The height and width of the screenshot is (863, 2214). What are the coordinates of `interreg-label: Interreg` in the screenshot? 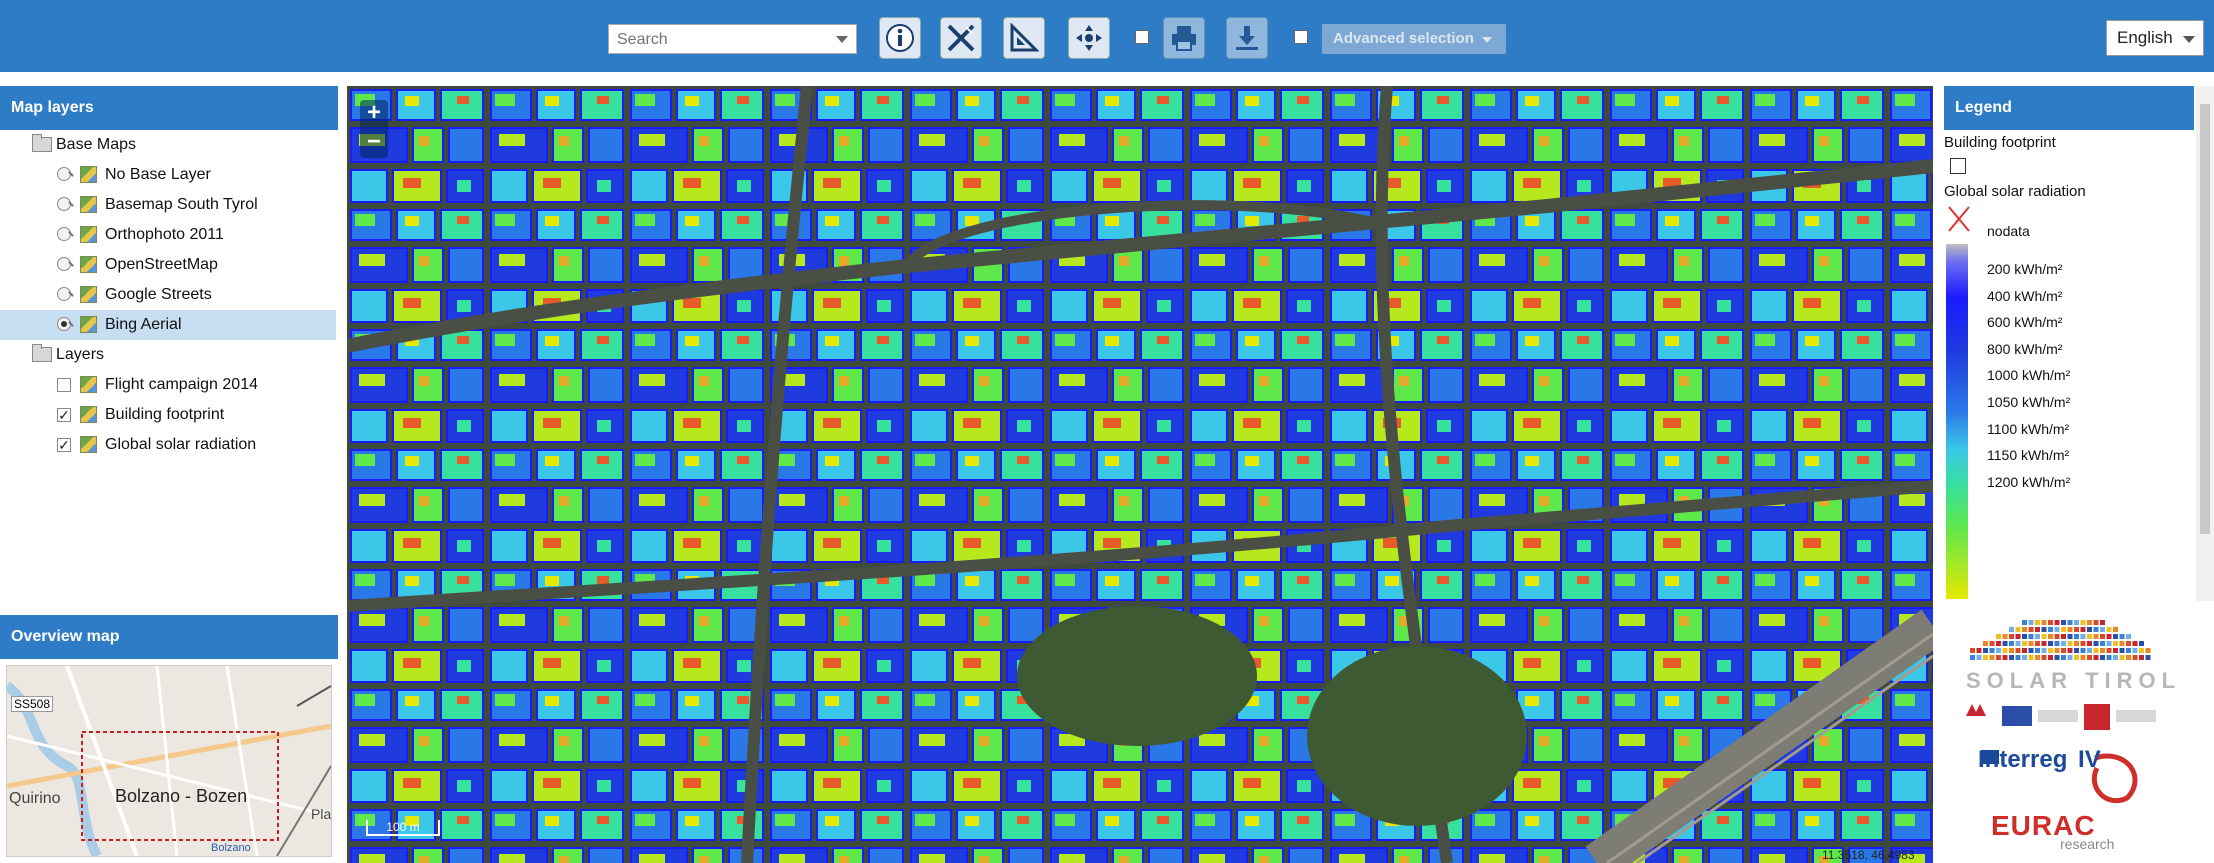 It's located at (2023, 759).